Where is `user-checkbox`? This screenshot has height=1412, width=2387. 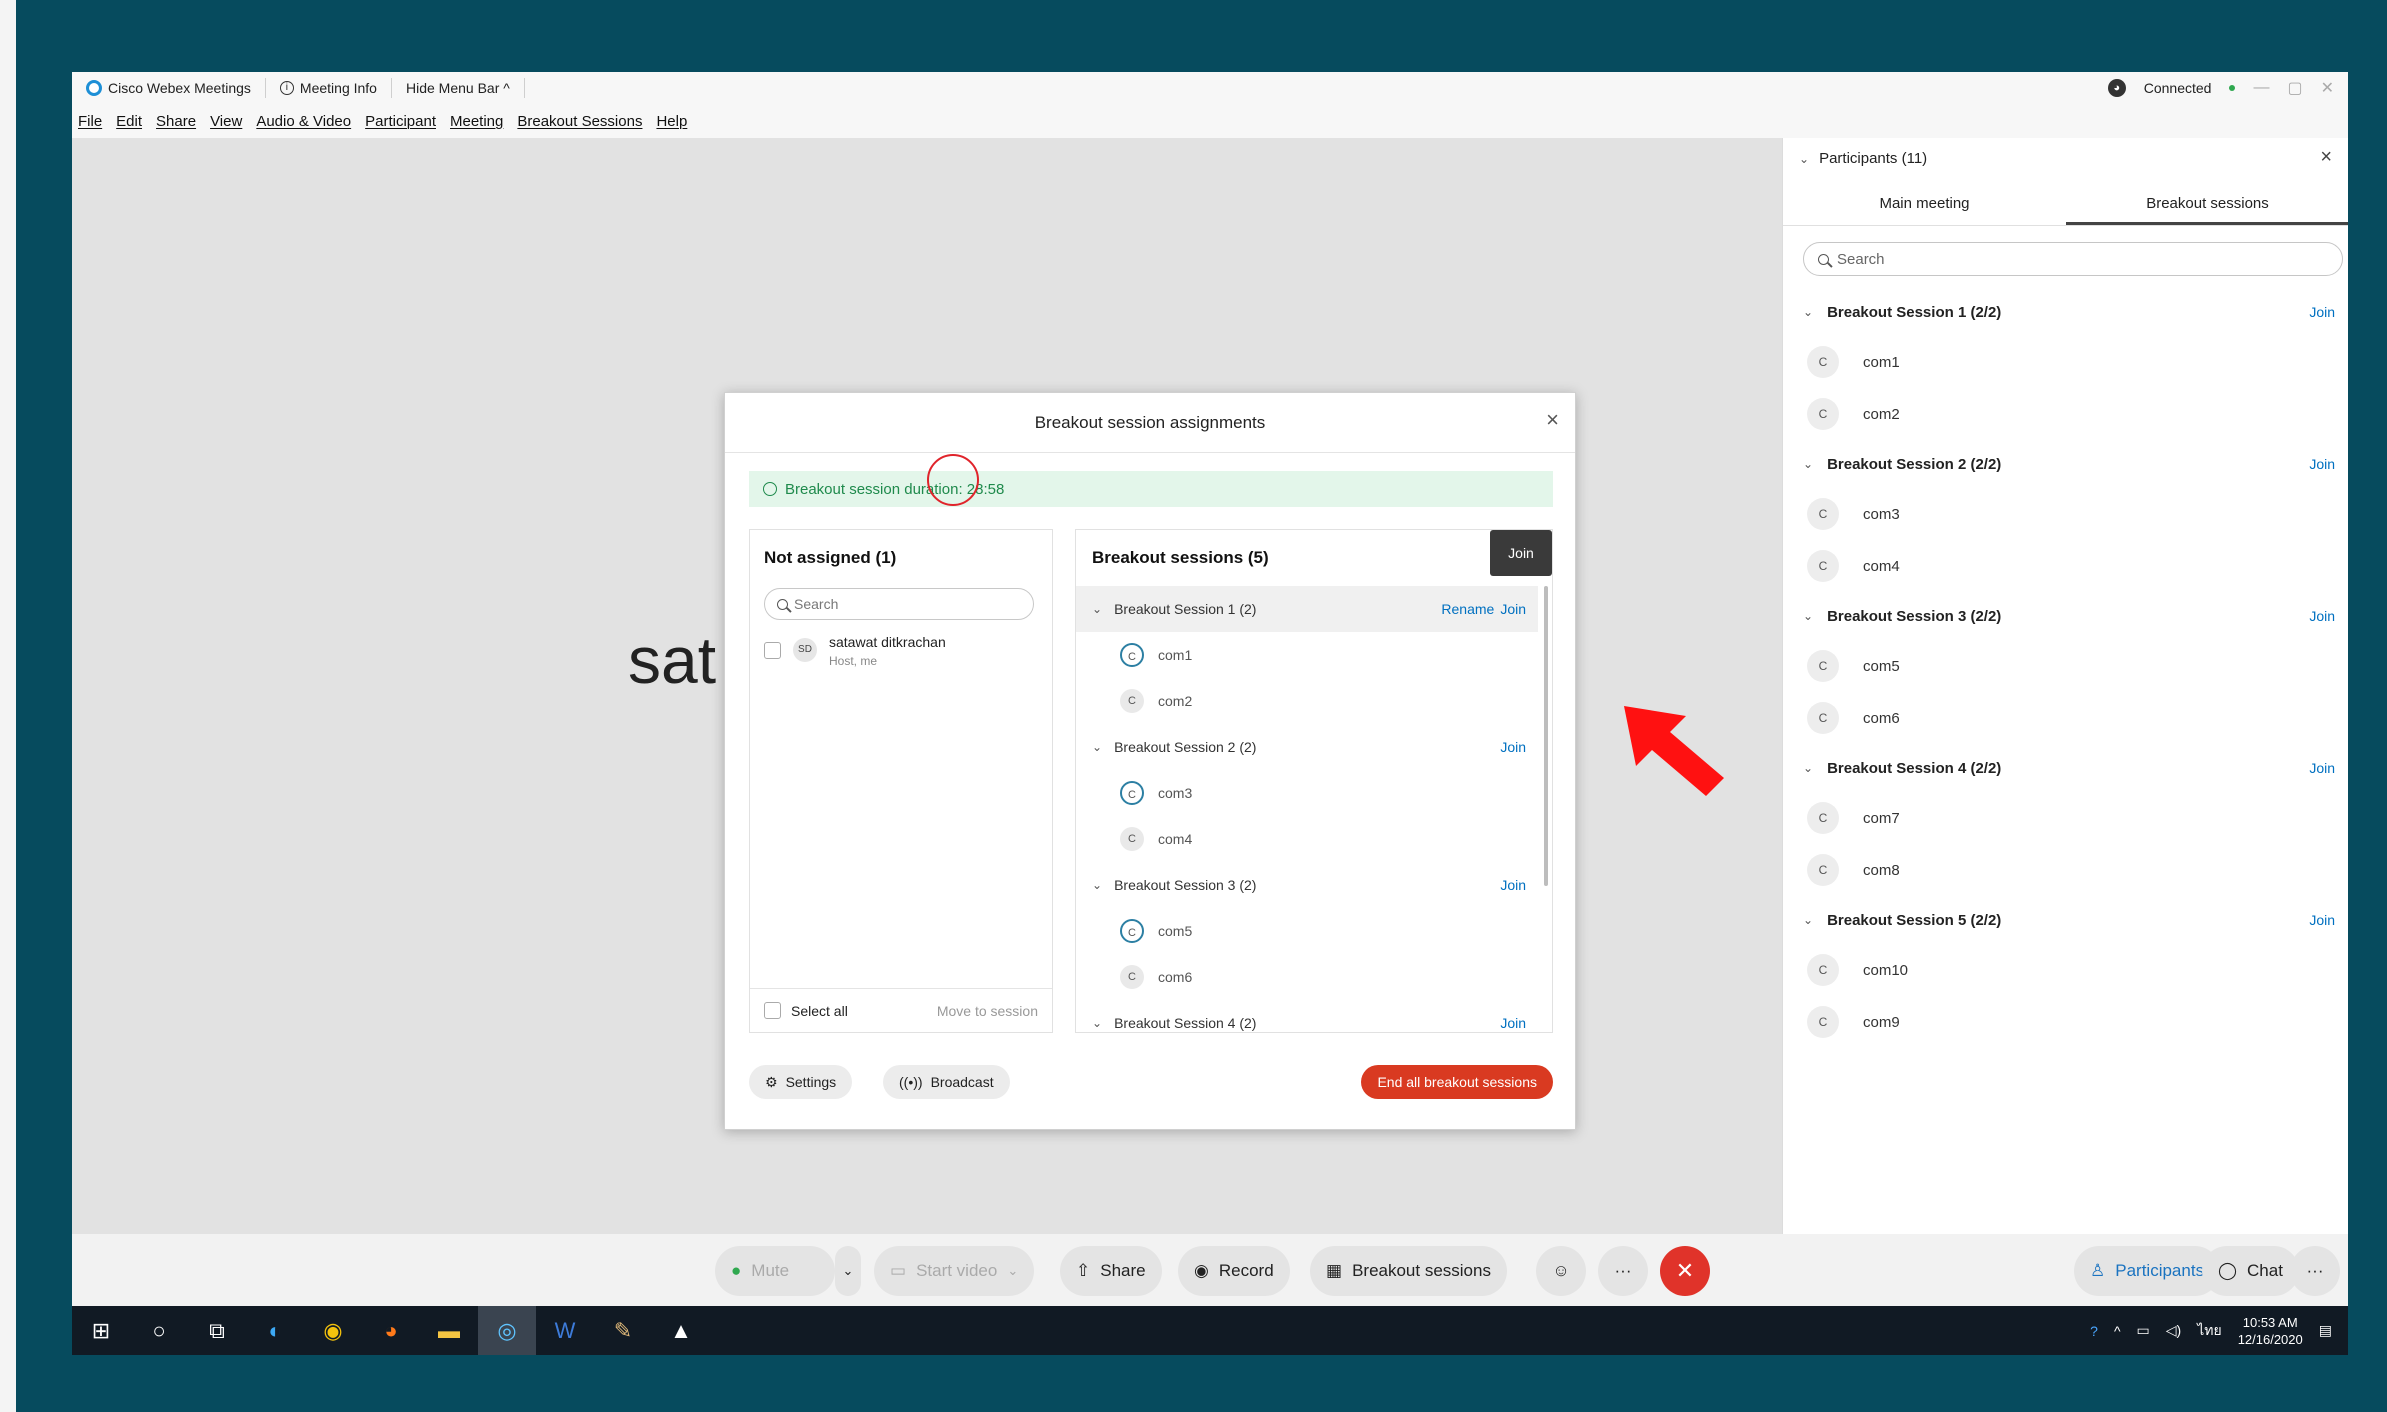 user-checkbox is located at coordinates (772, 650).